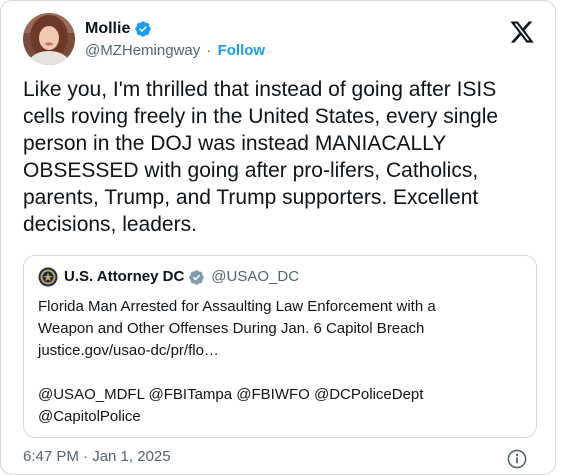  What do you see at coordinates (143, 29) in the screenshot?
I see `verified-badge-icon` at bounding box center [143, 29].